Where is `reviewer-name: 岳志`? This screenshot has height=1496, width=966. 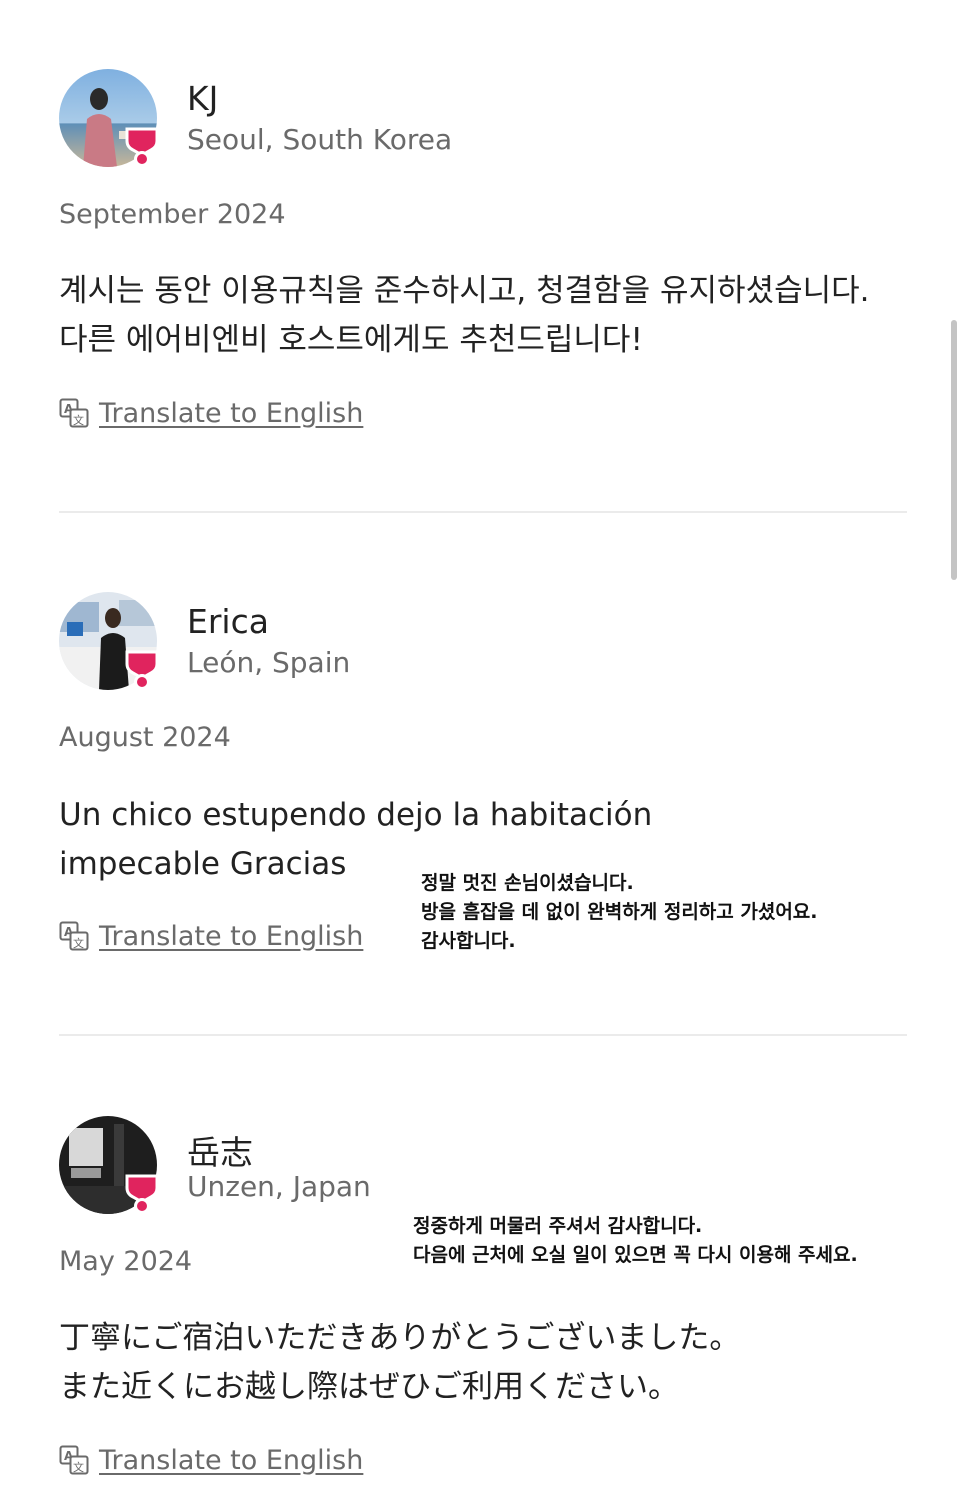
reviewer-name: 岳志 is located at coordinates (220, 1152).